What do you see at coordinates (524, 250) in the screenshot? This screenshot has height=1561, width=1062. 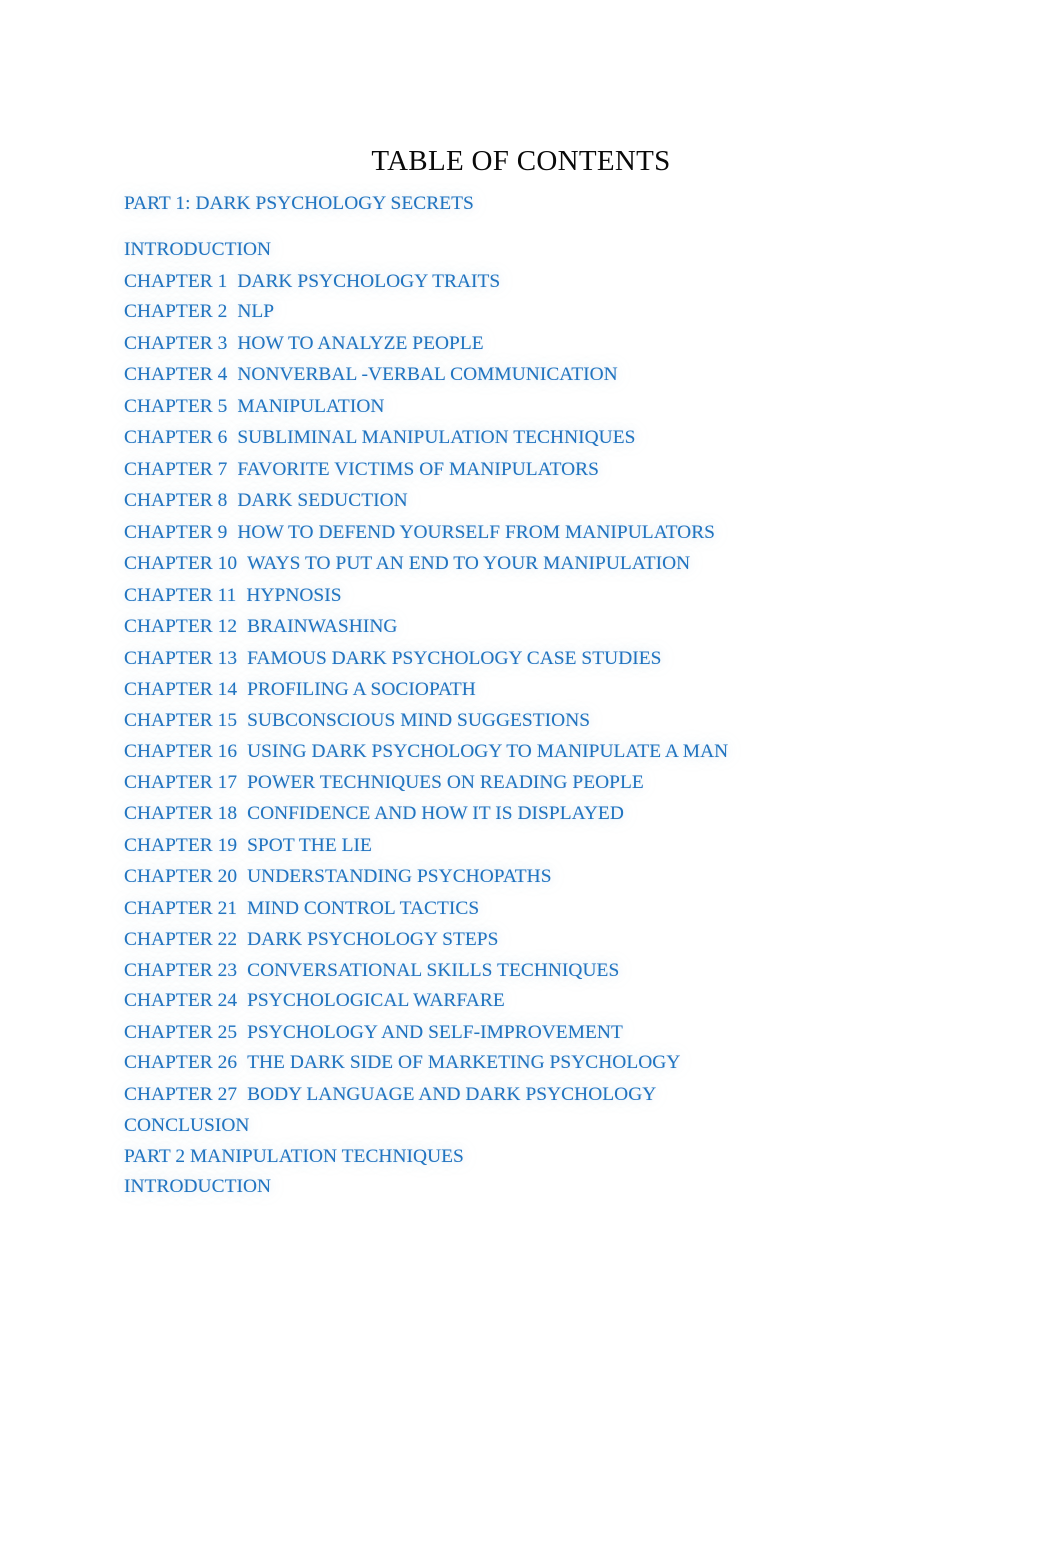 I see `toc-entry-introduction-1: INTRODUCTION` at bounding box center [524, 250].